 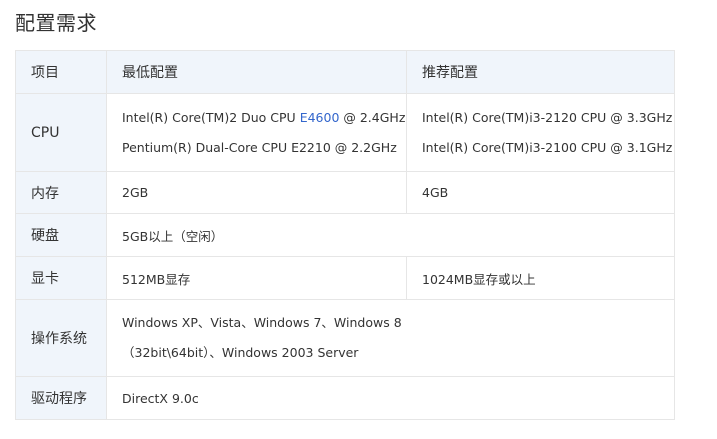 What do you see at coordinates (61, 72) in the screenshot?
I see `header-item: 项目` at bounding box center [61, 72].